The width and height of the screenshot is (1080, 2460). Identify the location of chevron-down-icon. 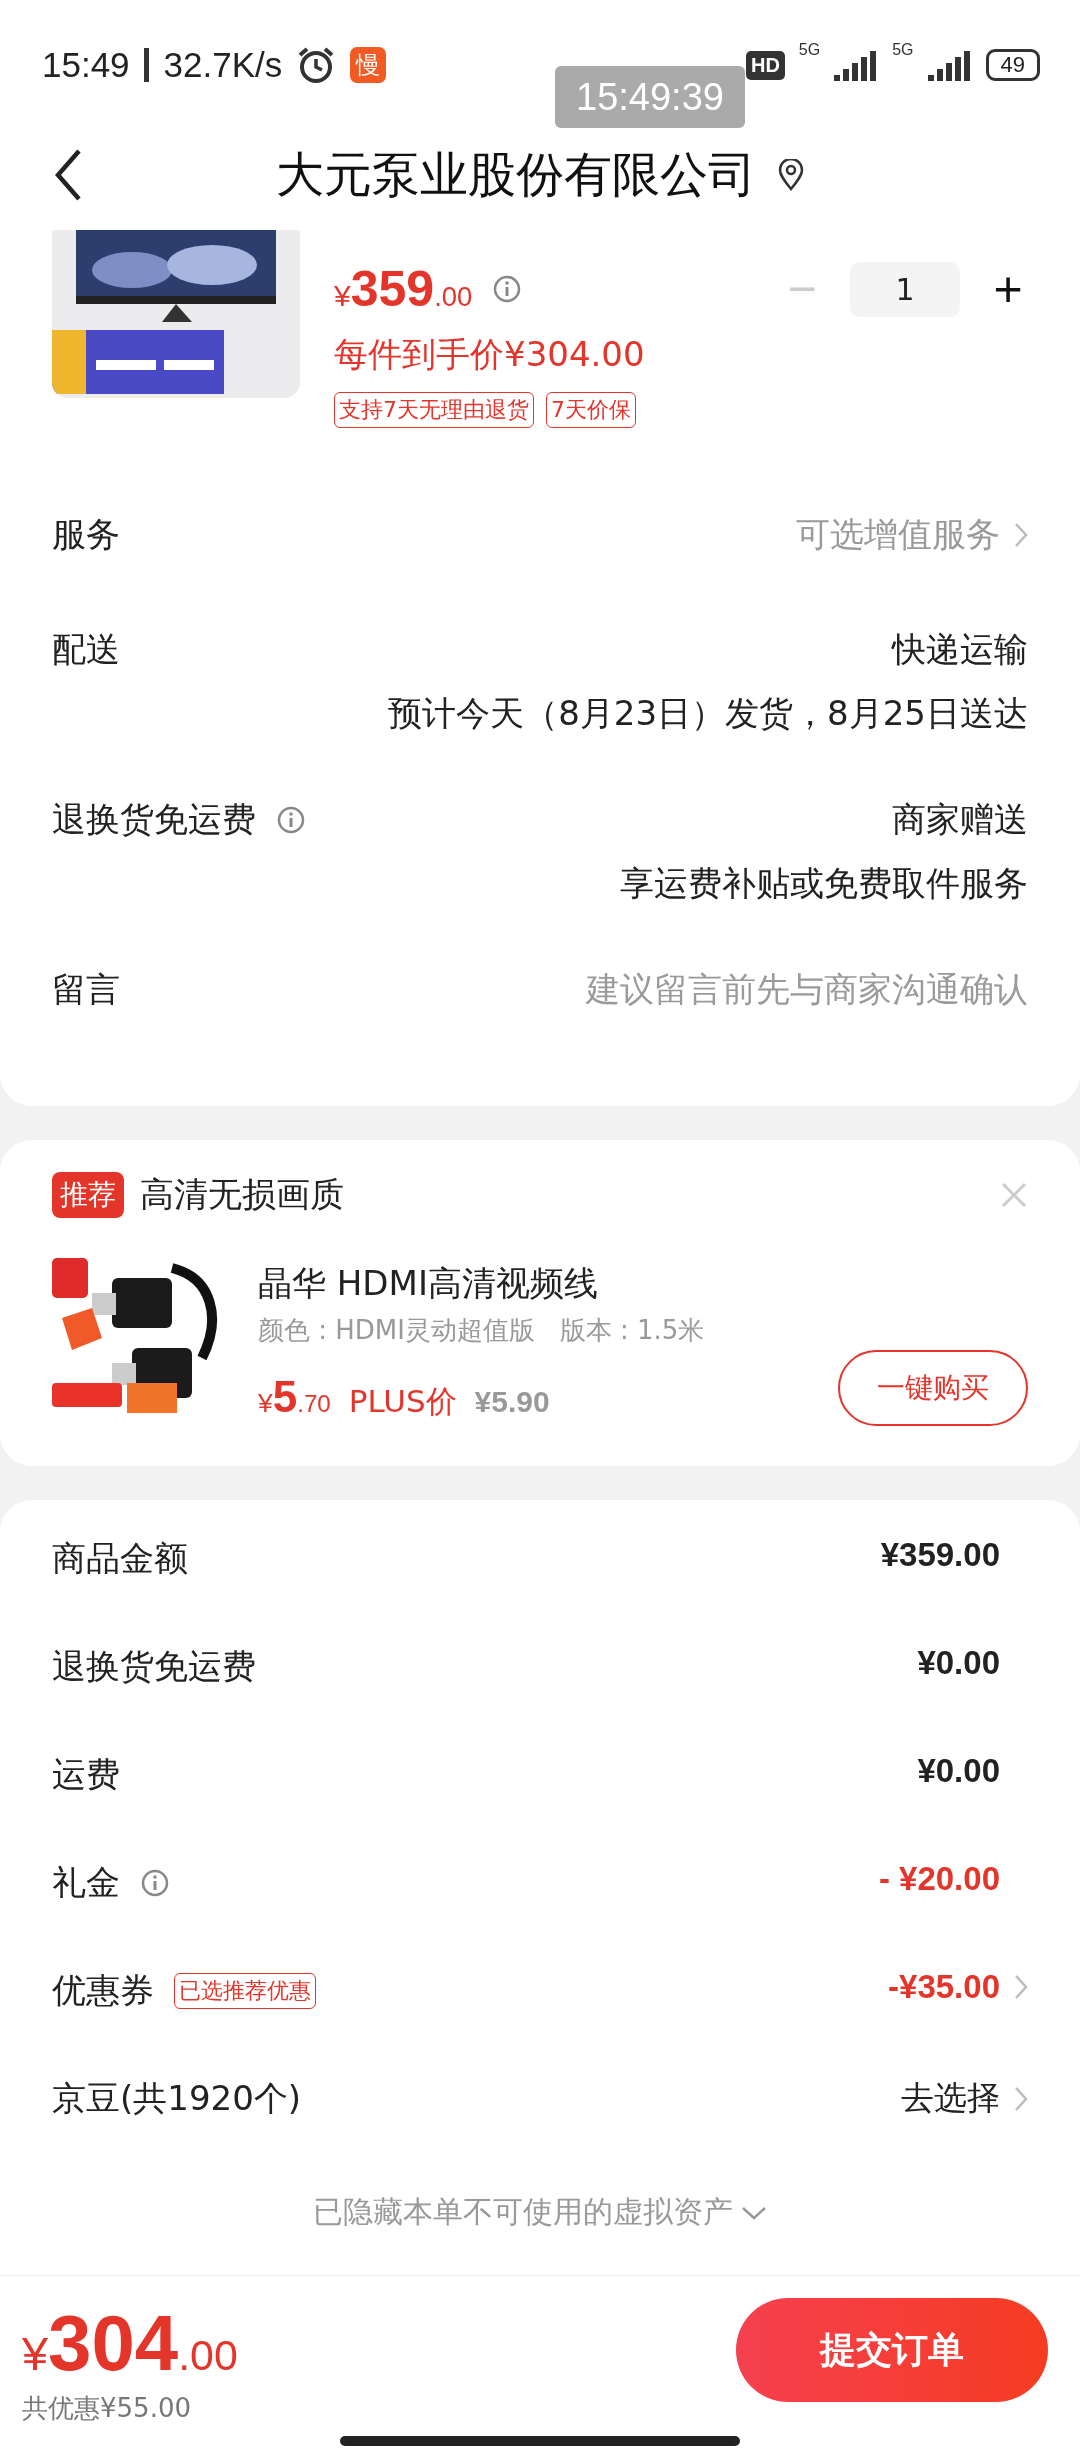
(754, 2212).